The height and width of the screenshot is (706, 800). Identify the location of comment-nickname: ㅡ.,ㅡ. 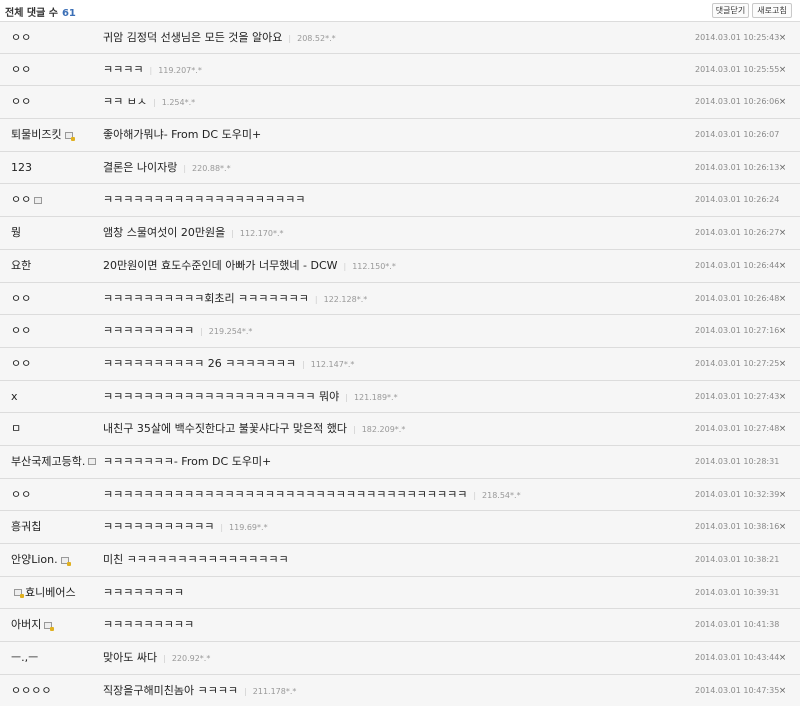
(24, 658).